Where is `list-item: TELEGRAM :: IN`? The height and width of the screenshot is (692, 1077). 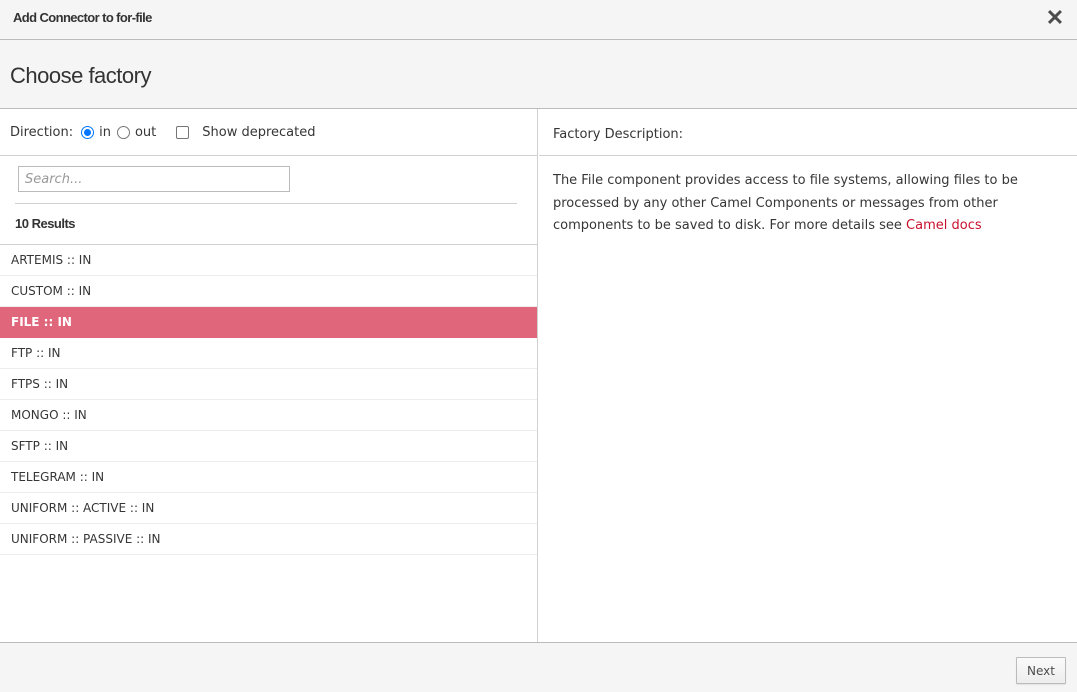 list-item: TELEGRAM :: IN is located at coordinates (268, 477).